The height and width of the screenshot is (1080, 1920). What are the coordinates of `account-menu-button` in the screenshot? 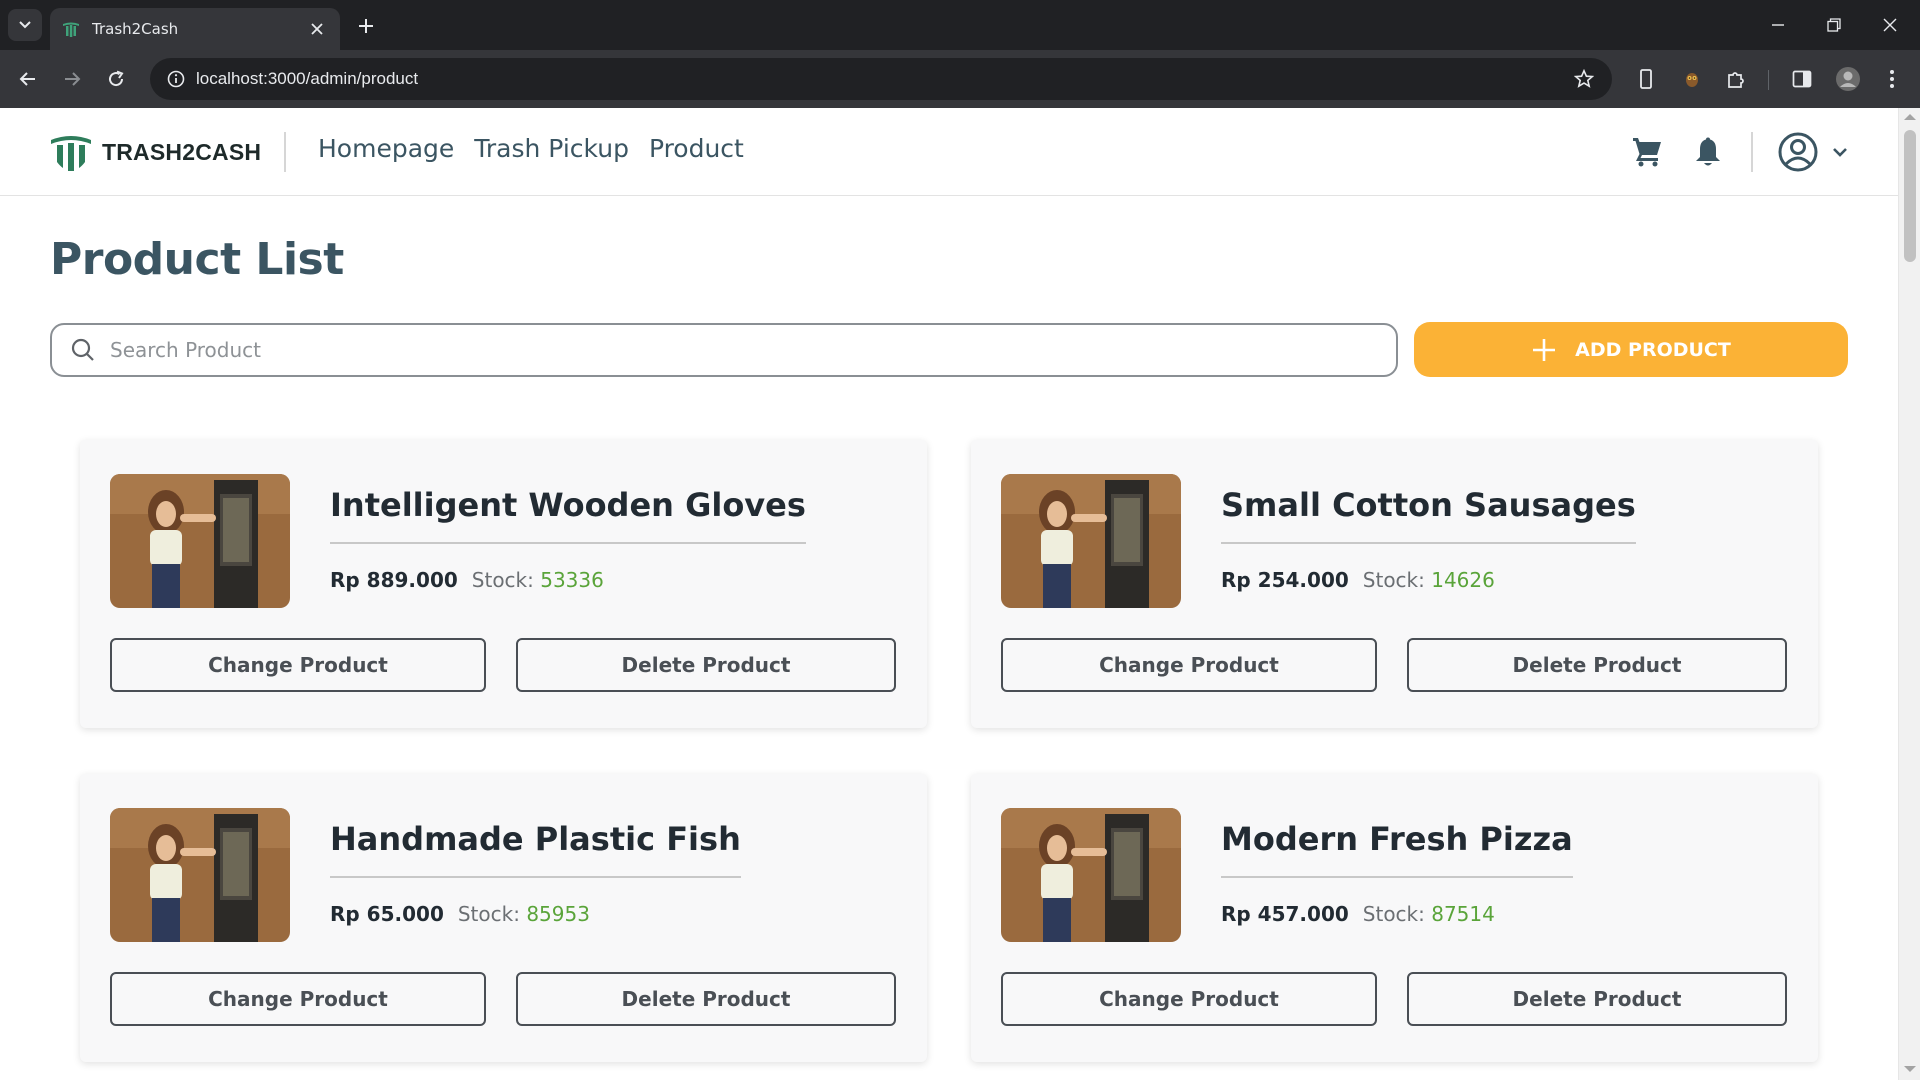 It's located at (1813, 152).